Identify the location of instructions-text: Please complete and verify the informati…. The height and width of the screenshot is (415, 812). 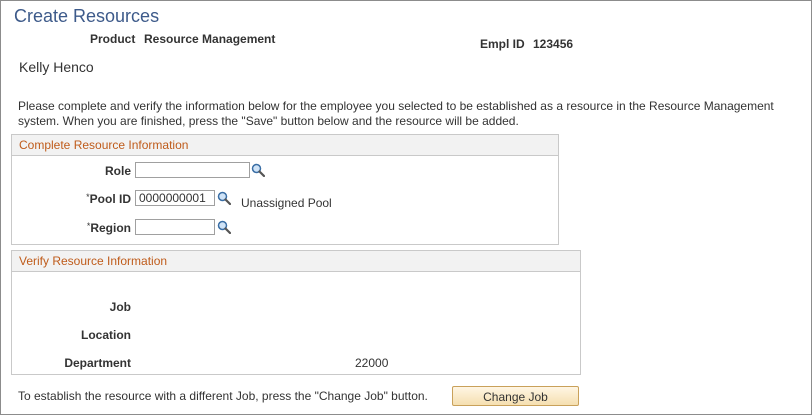
(396, 113).